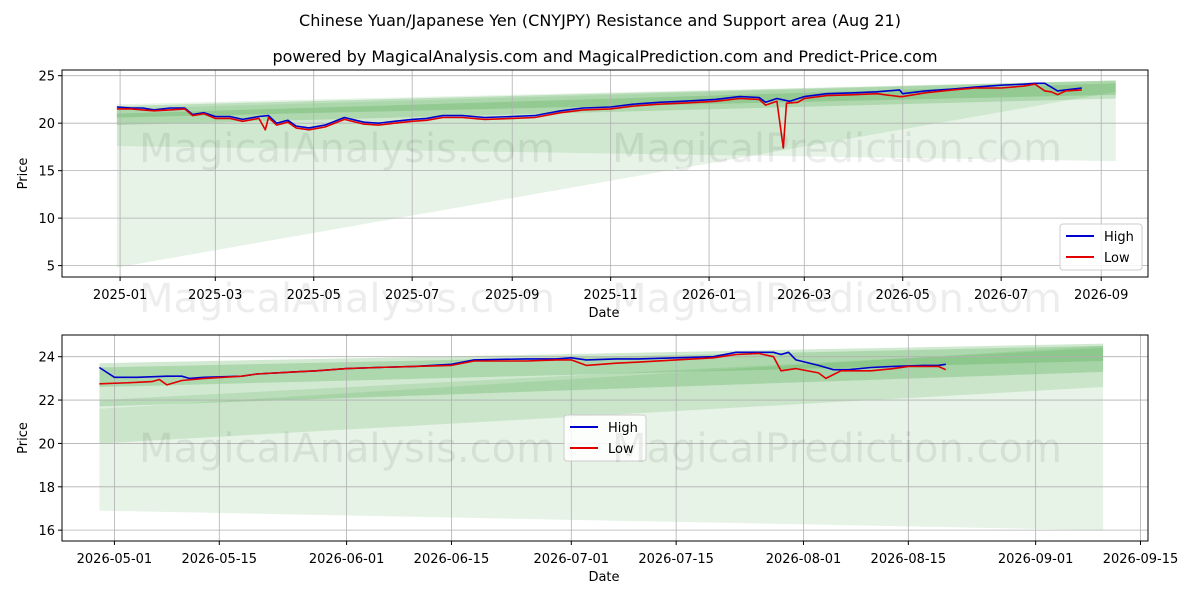 The width and height of the screenshot is (1200, 600). What do you see at coordinates (46, 219) in the screenshot?
I see `y-tick-label: 10` at bounding box center [46, 219].